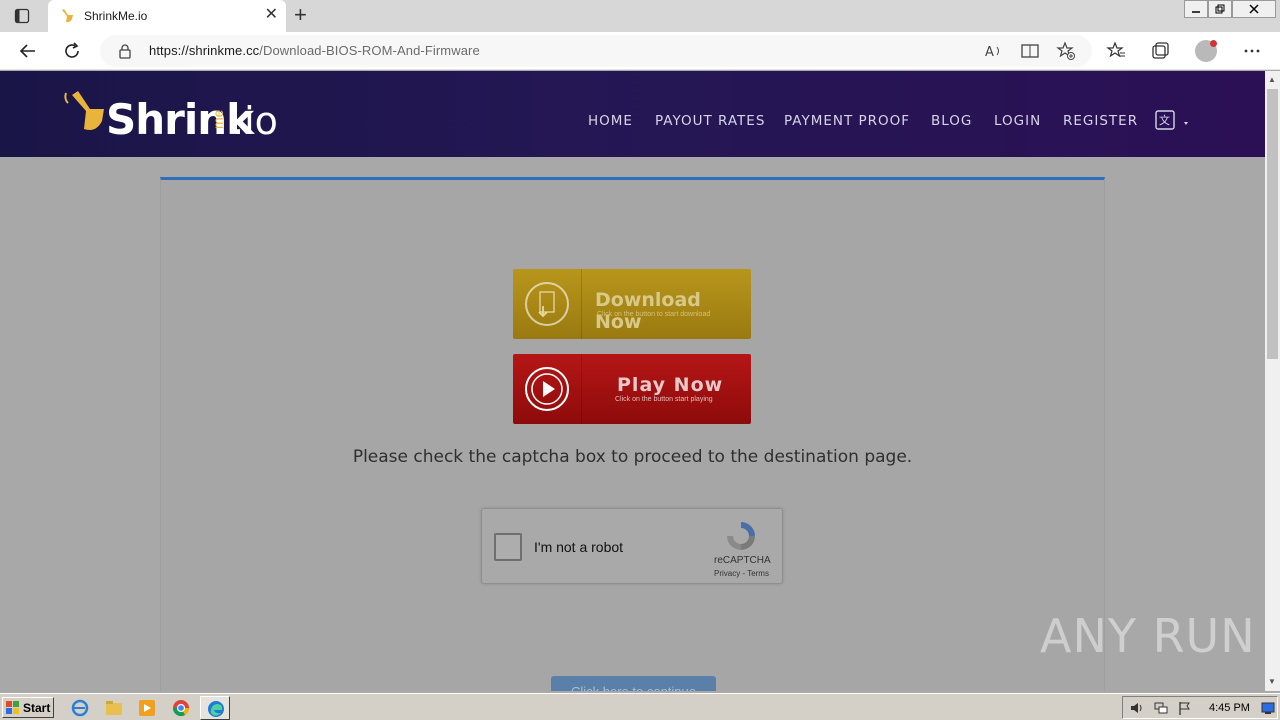 The height and width of the screenshot is (720, 1280). I want to click on play-now-title: Play Now, so click(670, 385).